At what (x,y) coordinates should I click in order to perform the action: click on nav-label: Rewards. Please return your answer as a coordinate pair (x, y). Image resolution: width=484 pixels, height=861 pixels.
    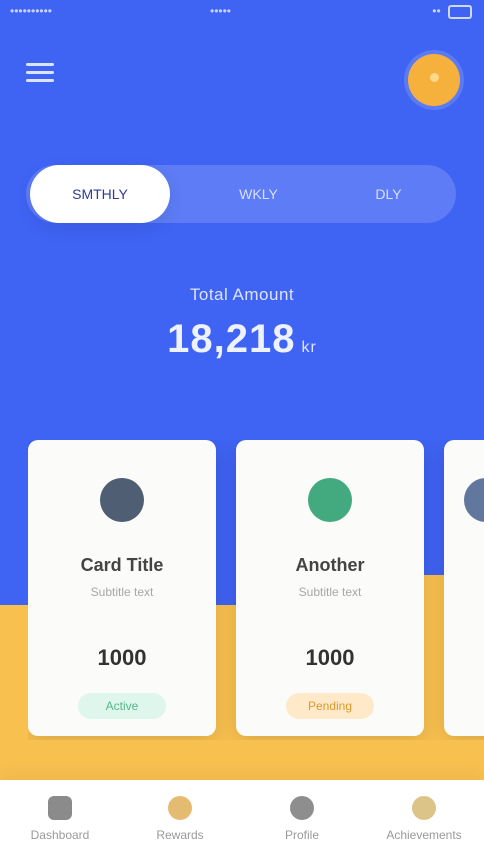
    Looking at the image, I should click on (180, 835).